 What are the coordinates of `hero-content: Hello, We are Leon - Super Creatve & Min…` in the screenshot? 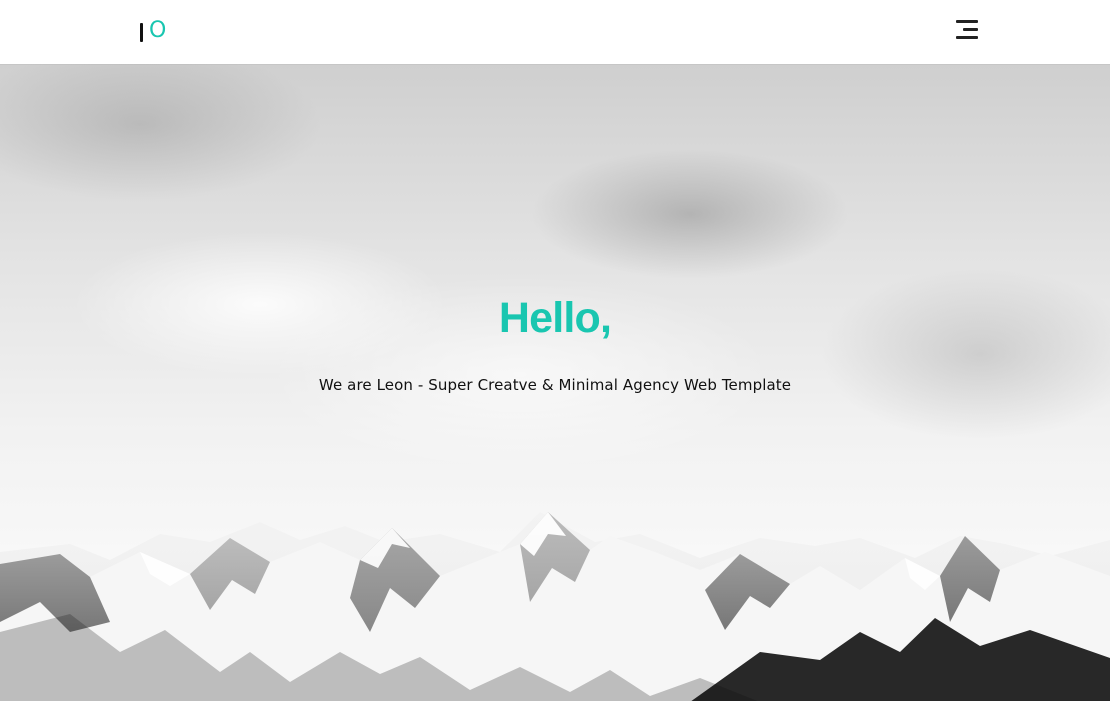 It's located at (555, 345).